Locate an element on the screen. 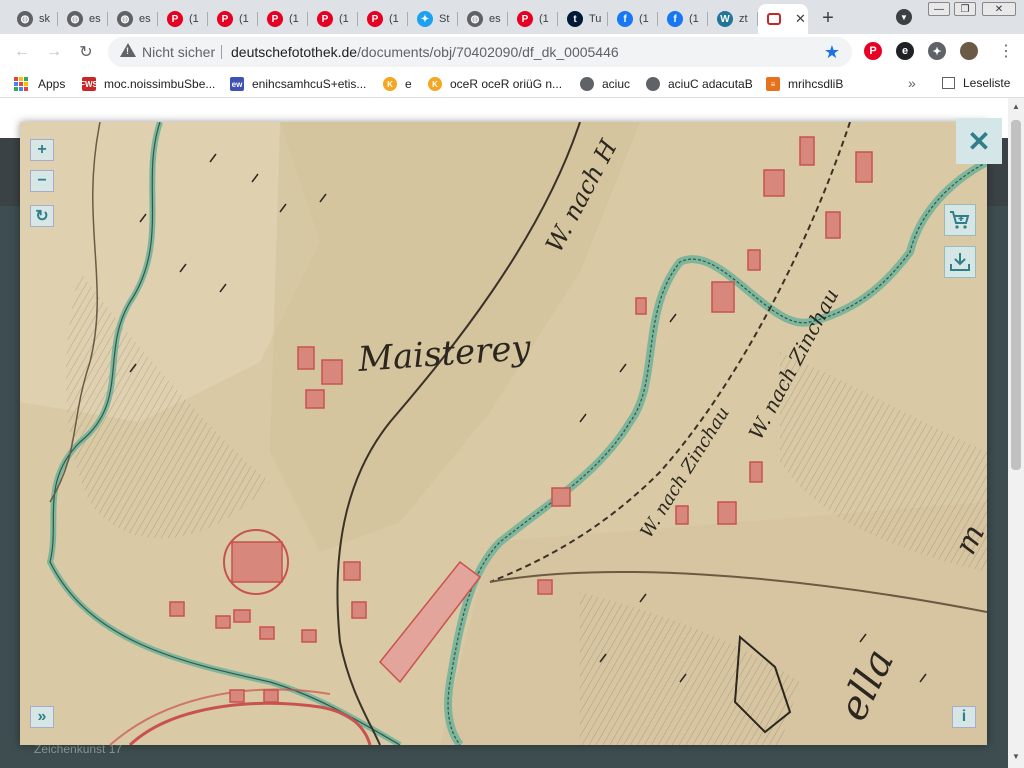 The image size is (1024, 768). close-viewer-button: ✕ is located at coordinates (979, 141).